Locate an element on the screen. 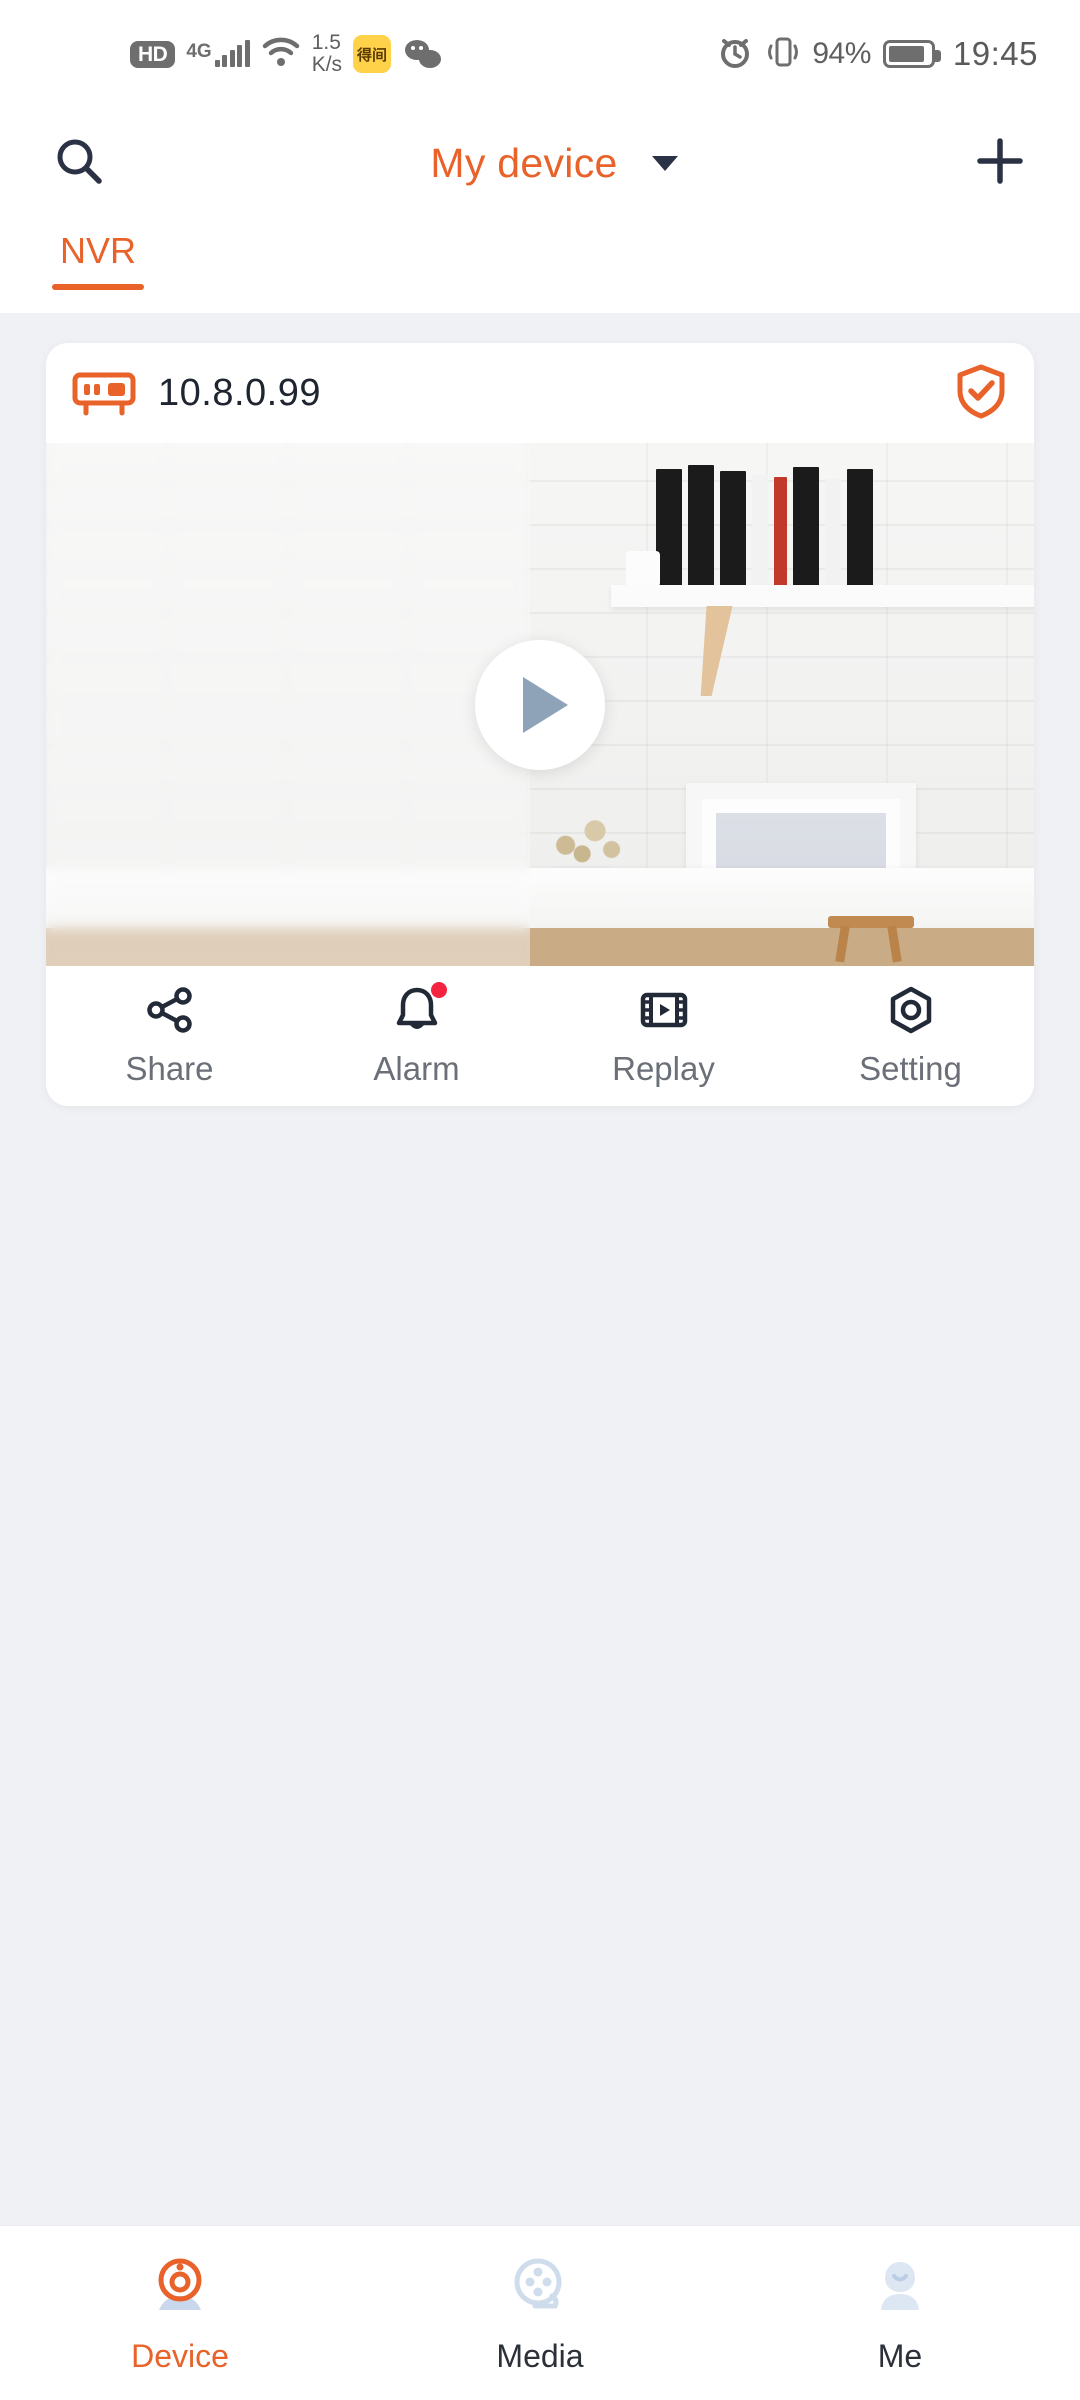 Image resolution: width=1080 pixels, height=2400 pixels. network-type-label: 4G is located at coordinates (199, 51).